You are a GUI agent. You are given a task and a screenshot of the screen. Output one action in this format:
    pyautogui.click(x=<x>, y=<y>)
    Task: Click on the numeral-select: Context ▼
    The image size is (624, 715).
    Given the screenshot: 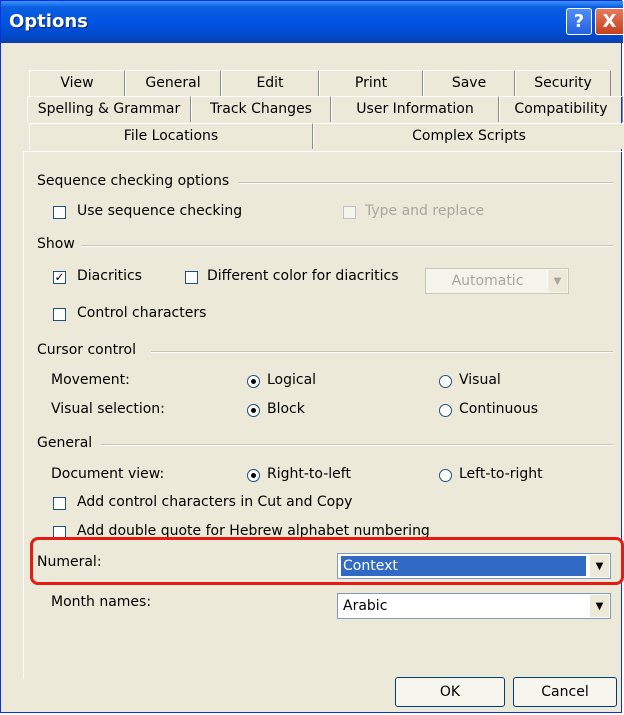 What is the action you would take?
    pyautogui.click(x=474, y=566)
    